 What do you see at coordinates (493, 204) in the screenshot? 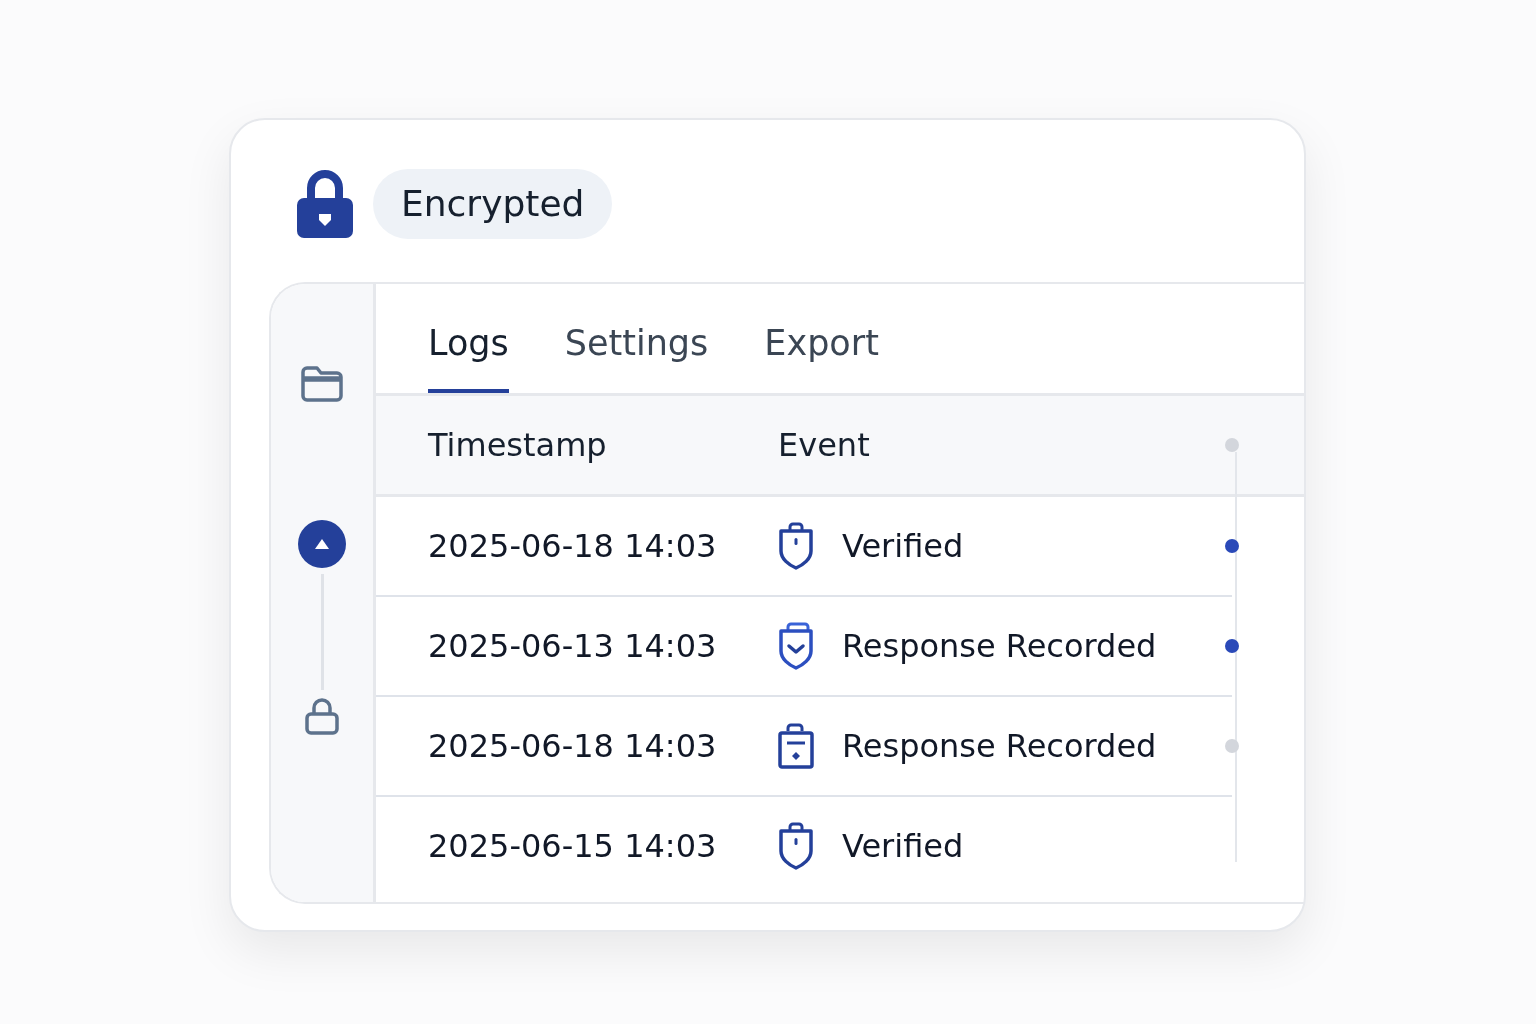
I see `encrypted-badge: Encrypted` at bounding box center [493, 204].